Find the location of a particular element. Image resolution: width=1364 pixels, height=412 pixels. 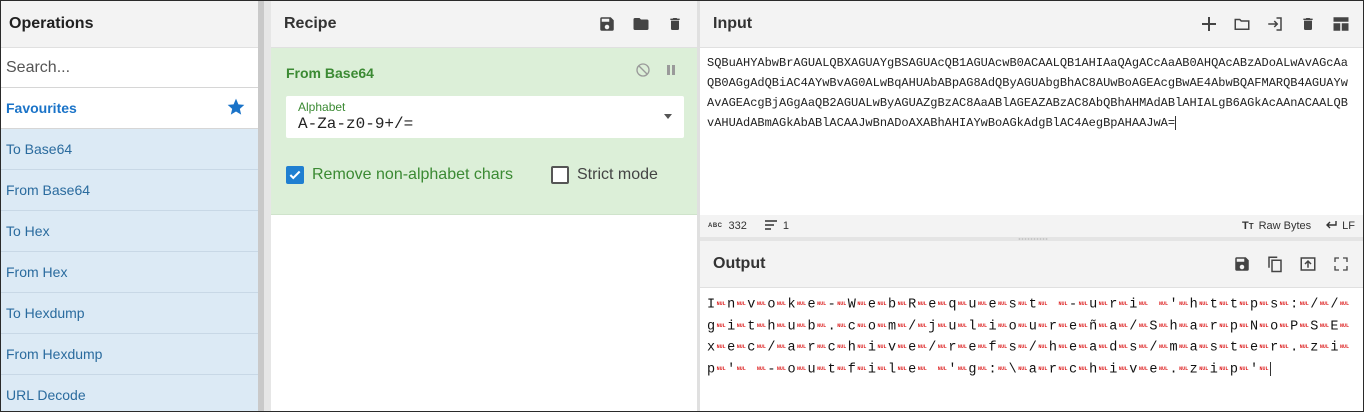

open-folder-icon is located at coordinates (1242, 24).